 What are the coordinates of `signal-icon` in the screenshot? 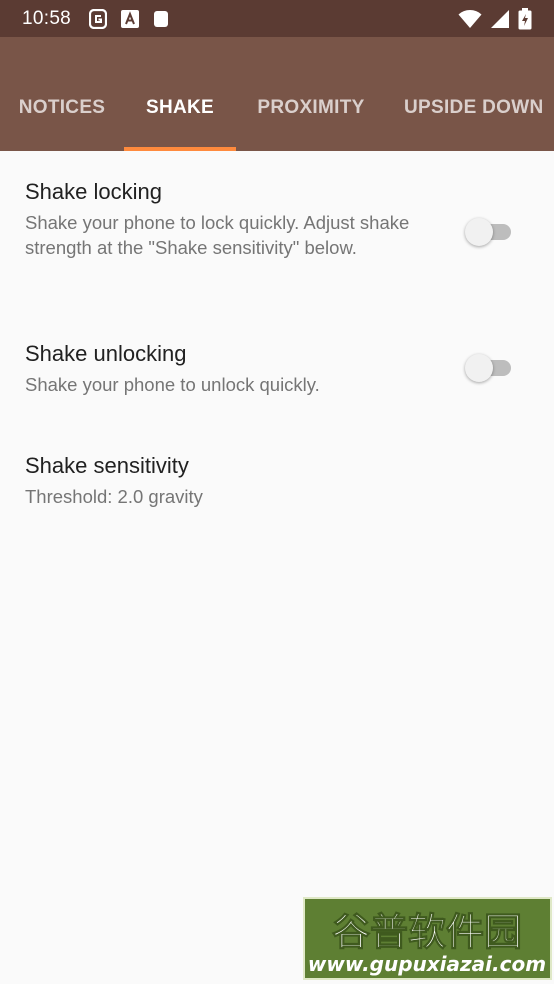 It's located at (500, 19).